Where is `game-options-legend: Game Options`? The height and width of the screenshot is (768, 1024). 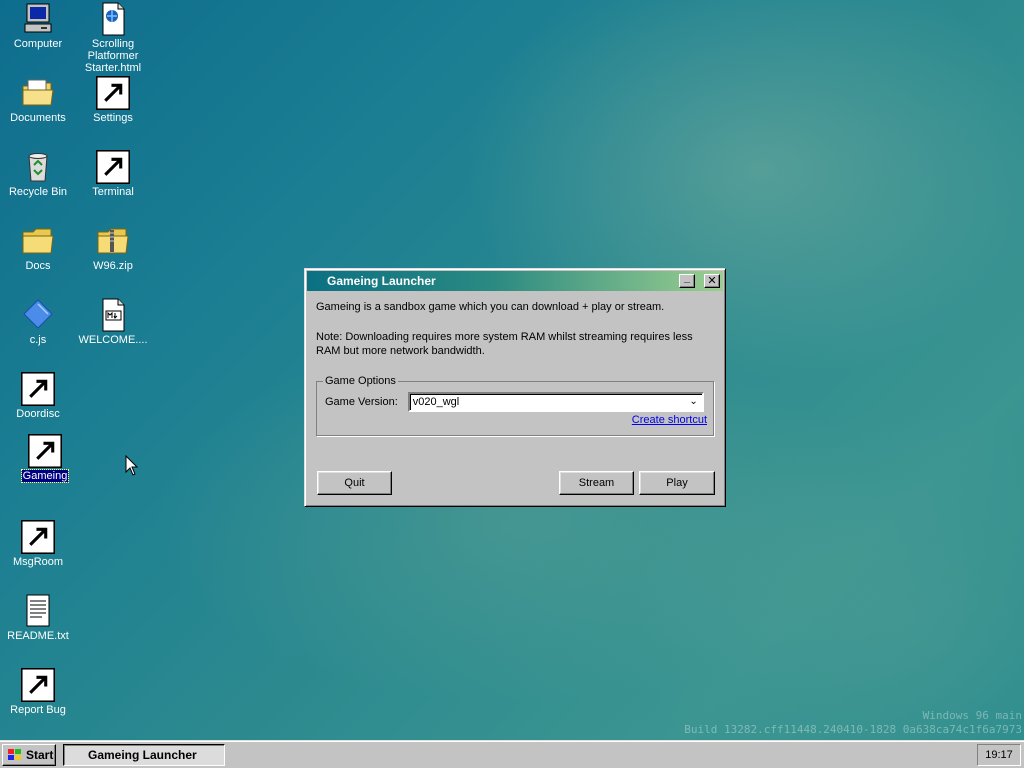 game-options-legend: Game Options is located at coordinates (360, 381).